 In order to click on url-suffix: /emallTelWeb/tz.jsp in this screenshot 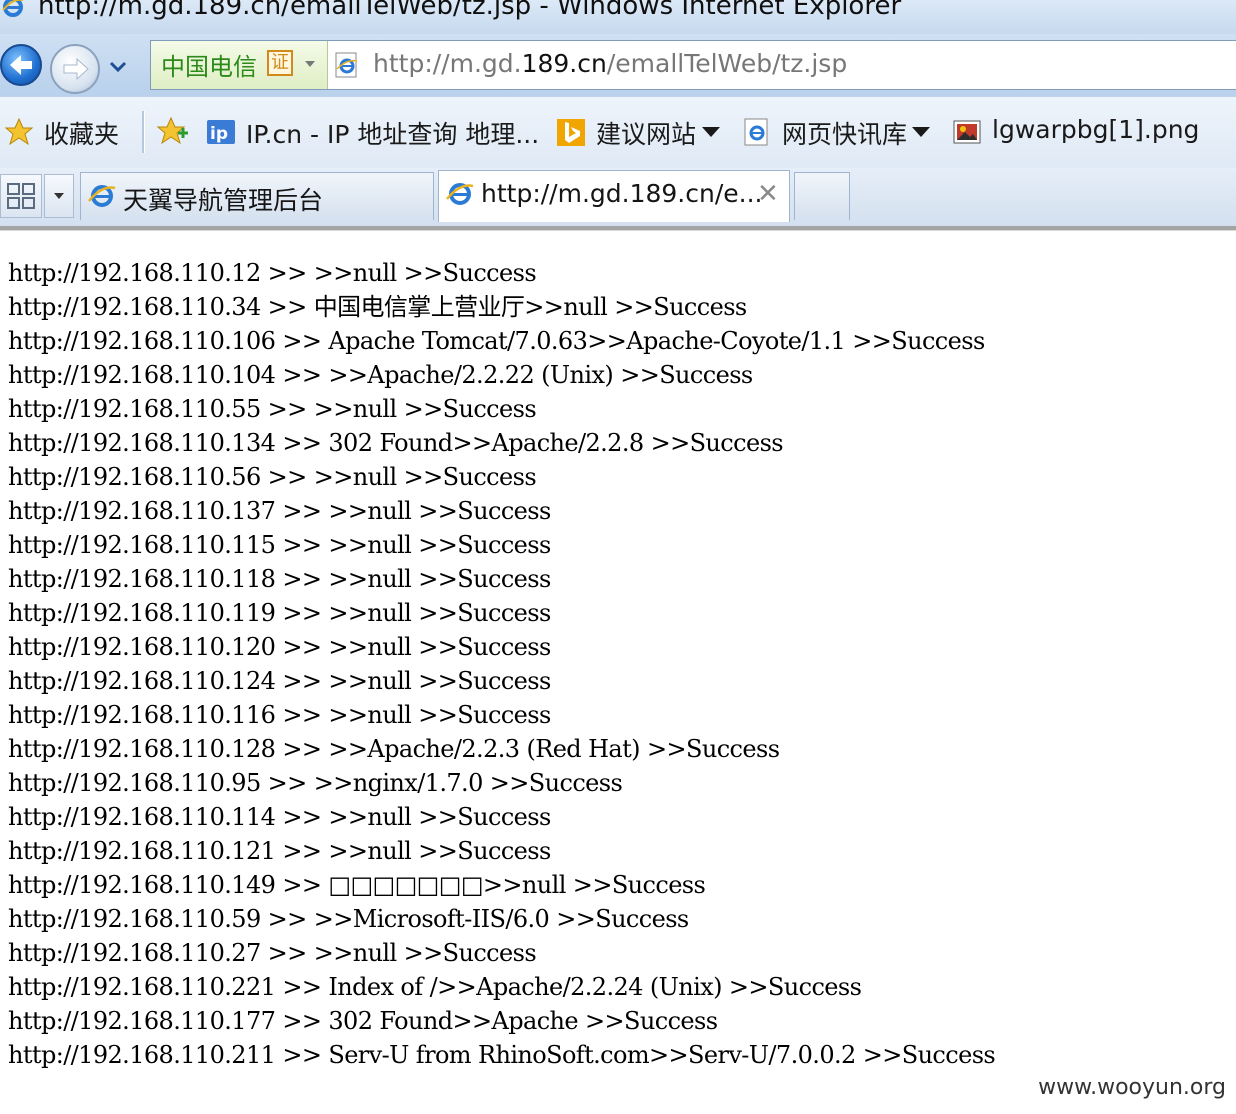, I will do `click(727, 63)`.